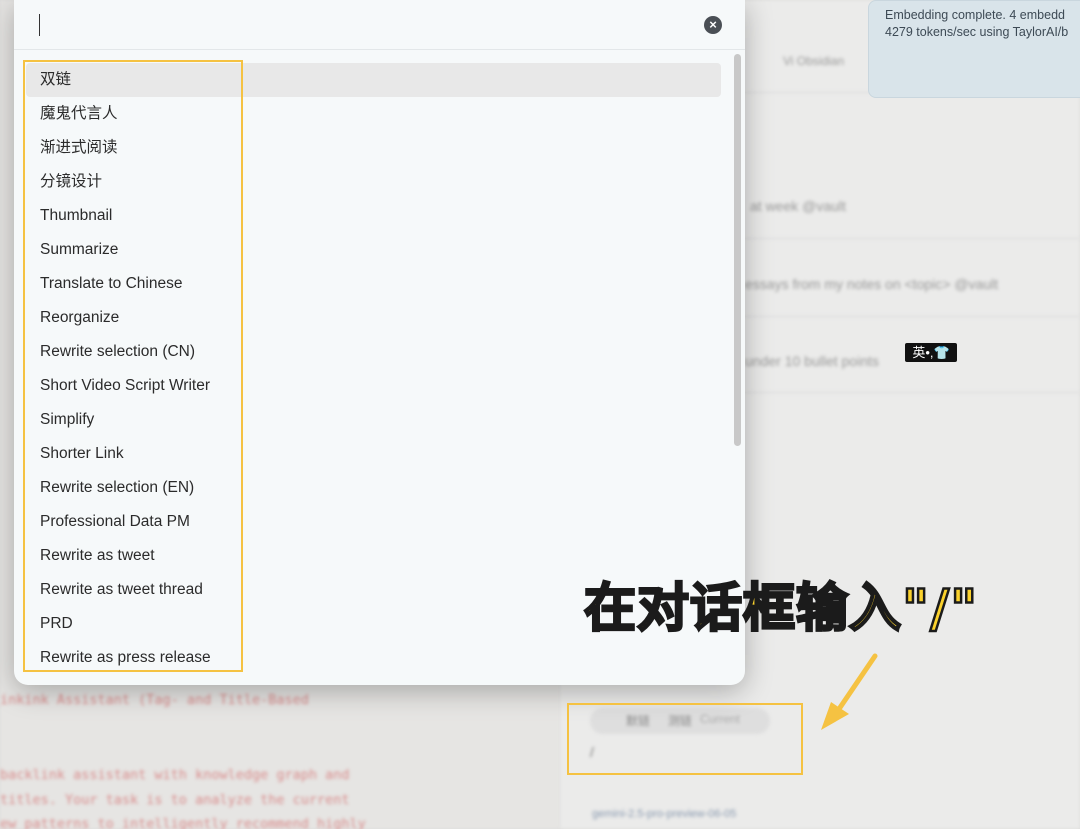 The height and width of the screenshot is (829, 1080). Describe the element at coordinates (975, 15) in the screenshot. I see `notice-line: Embedding complete. 4 embedd` at that location.